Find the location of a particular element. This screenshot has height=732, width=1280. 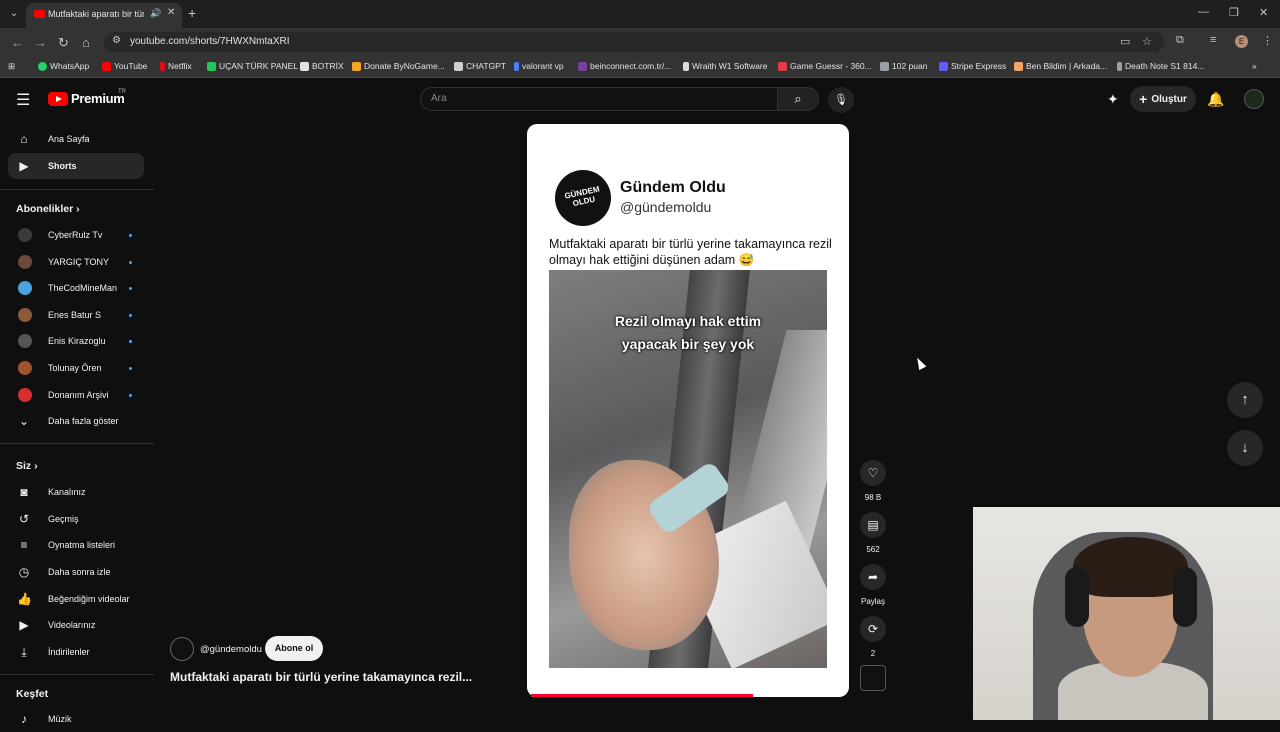

benbildim-icon is located at coordinates (1018, 66).